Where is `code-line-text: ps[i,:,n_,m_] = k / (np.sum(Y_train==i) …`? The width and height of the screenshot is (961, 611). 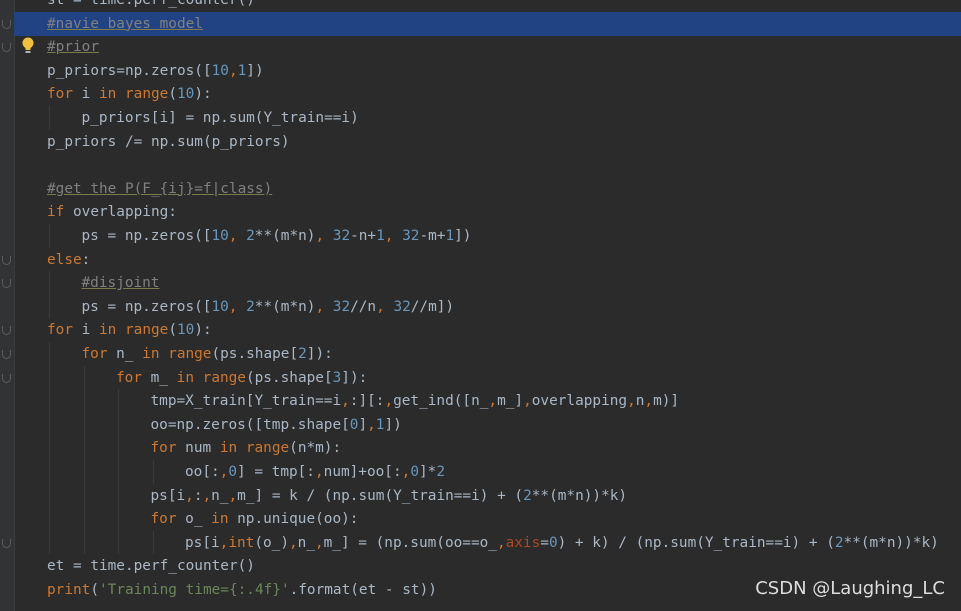 code-line-text: ps[i,:,n_,m_] = k / (np.sum(Y_train==i) … is located at coordinates (389, 496).